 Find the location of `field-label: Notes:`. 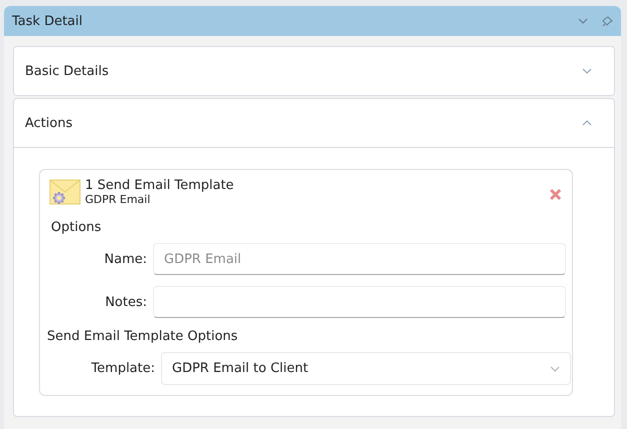

field-label: Notes: is located at coordinates (126, 302).